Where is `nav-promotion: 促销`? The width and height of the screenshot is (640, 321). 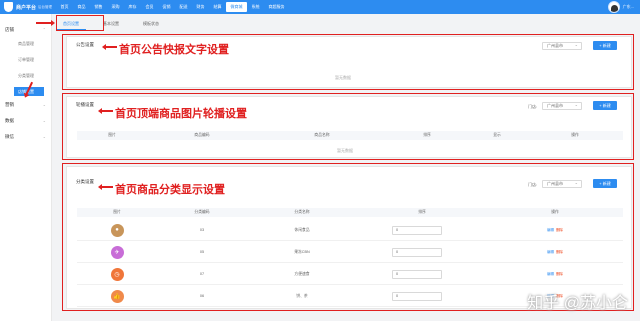 nav-promotion: 促销 is located at coordinates (166, 7).